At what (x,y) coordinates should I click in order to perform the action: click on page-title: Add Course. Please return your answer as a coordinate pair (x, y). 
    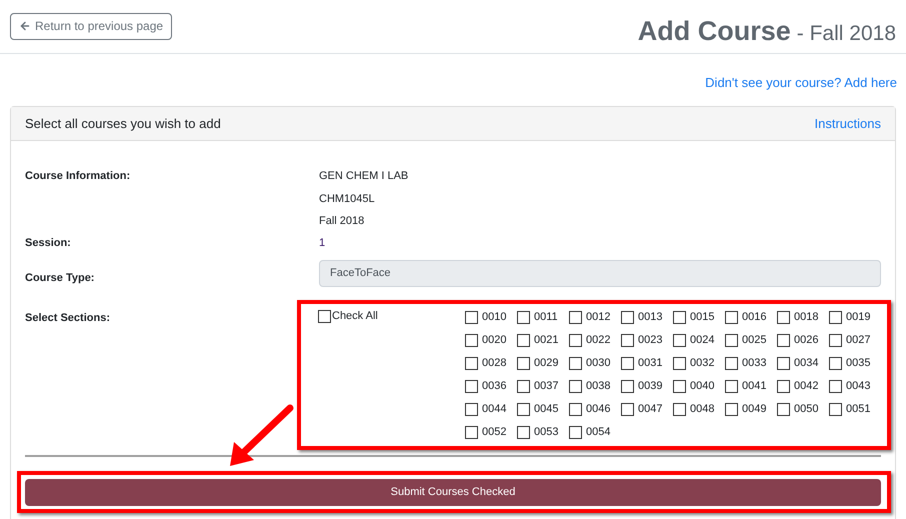
    Looking at the image, I should click on (714, 31).